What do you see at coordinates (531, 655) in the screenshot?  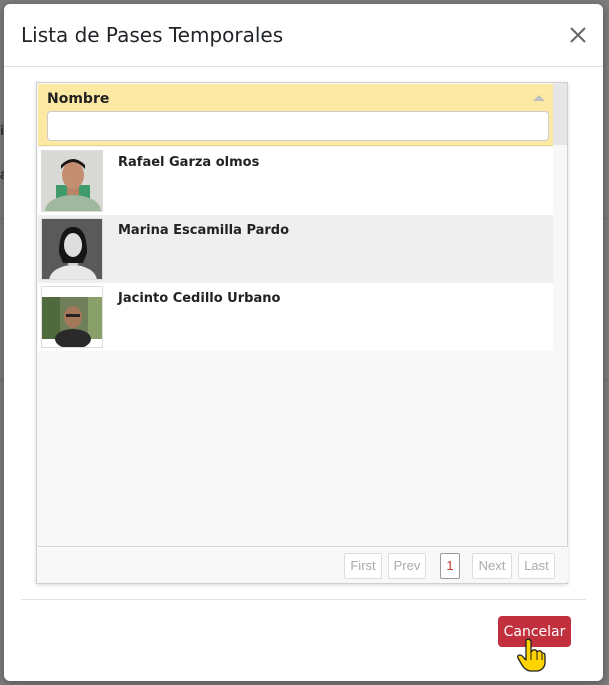 I see `hand-cursor-icon` at bounding box center [531, 655].